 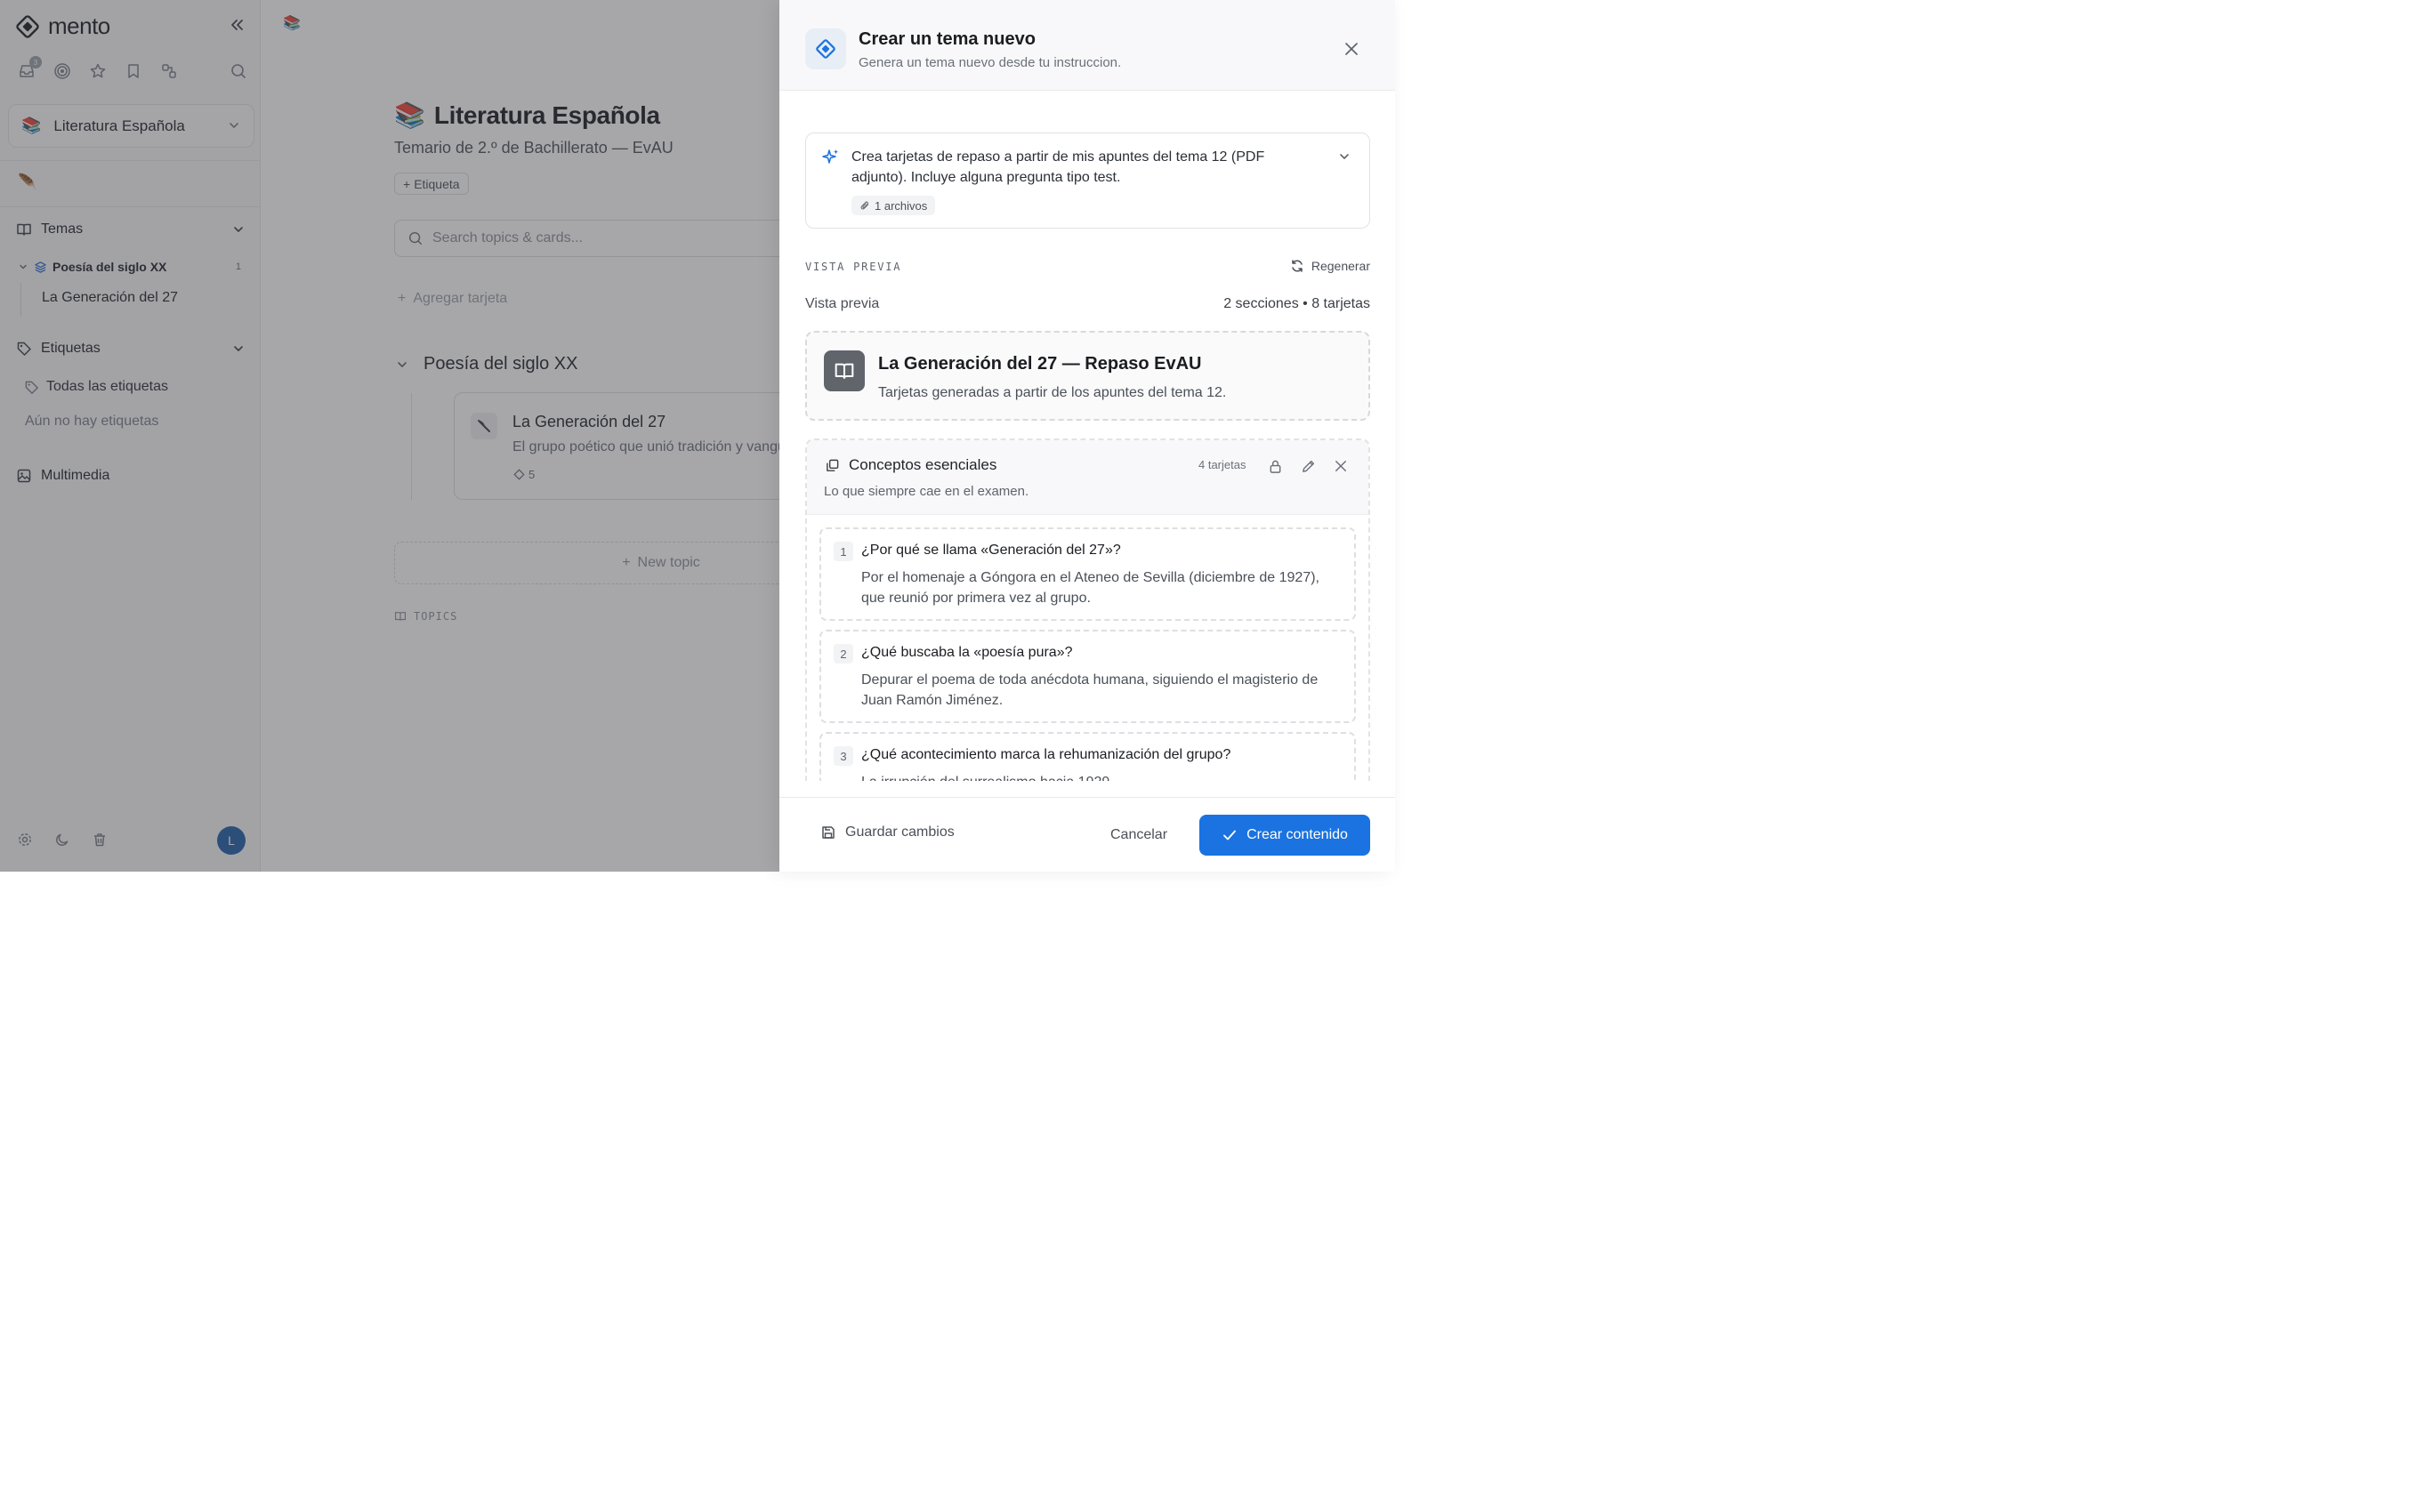 I want to click on section-title: Conceptos esenciales, so click(x=923, y=465).